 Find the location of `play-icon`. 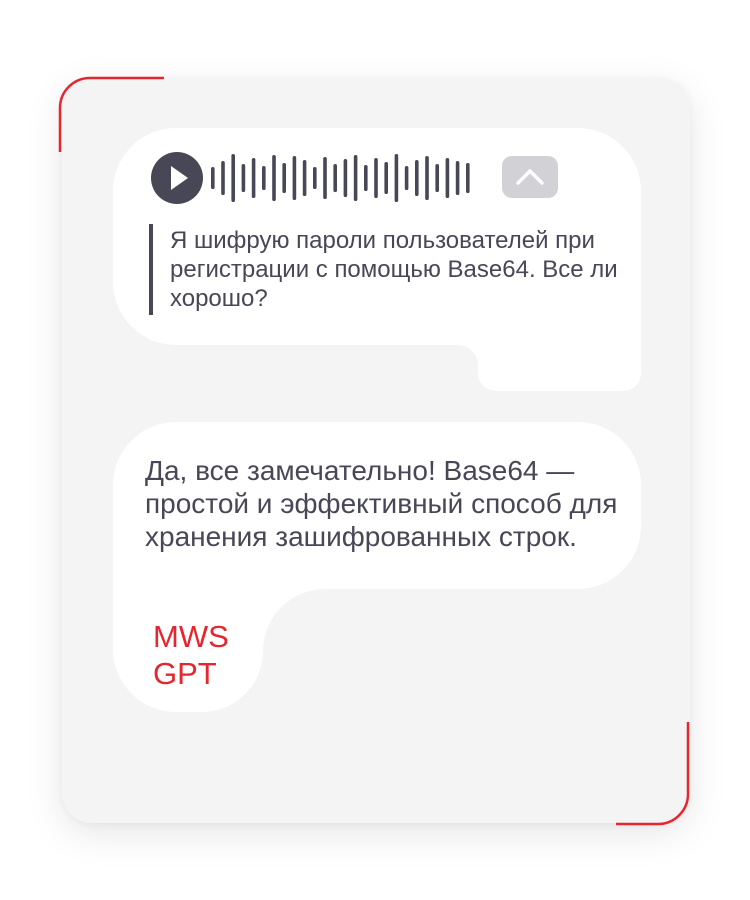

play-icon is located at coordinates (177, 178).